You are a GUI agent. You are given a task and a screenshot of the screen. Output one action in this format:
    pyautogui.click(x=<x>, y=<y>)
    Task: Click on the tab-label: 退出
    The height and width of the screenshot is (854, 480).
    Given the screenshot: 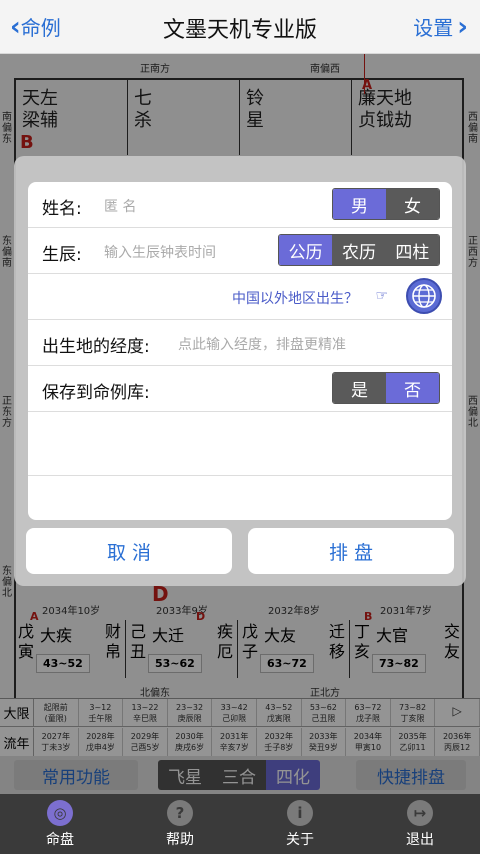 What is the action you would take?
    pyautogui.click(x=420, y=839)
    